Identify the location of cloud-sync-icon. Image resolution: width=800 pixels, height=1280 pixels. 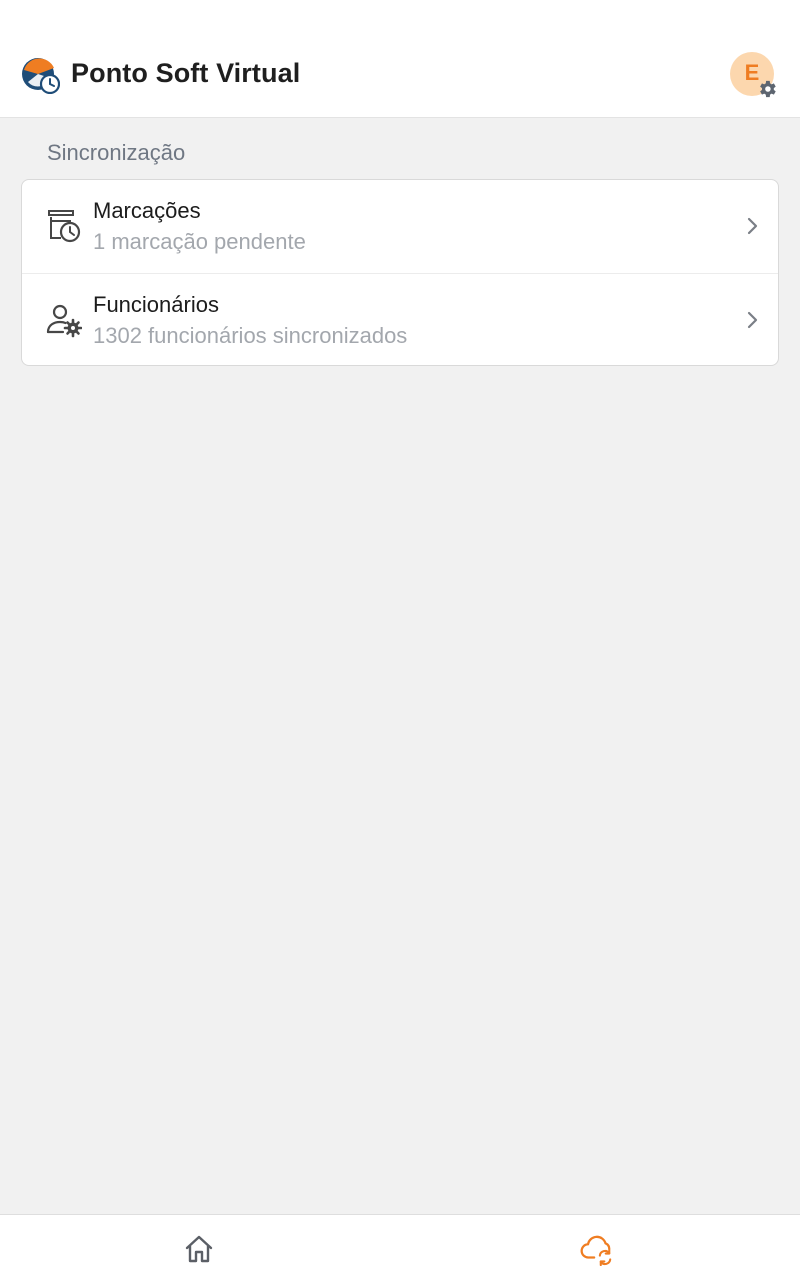
(596, 1250).